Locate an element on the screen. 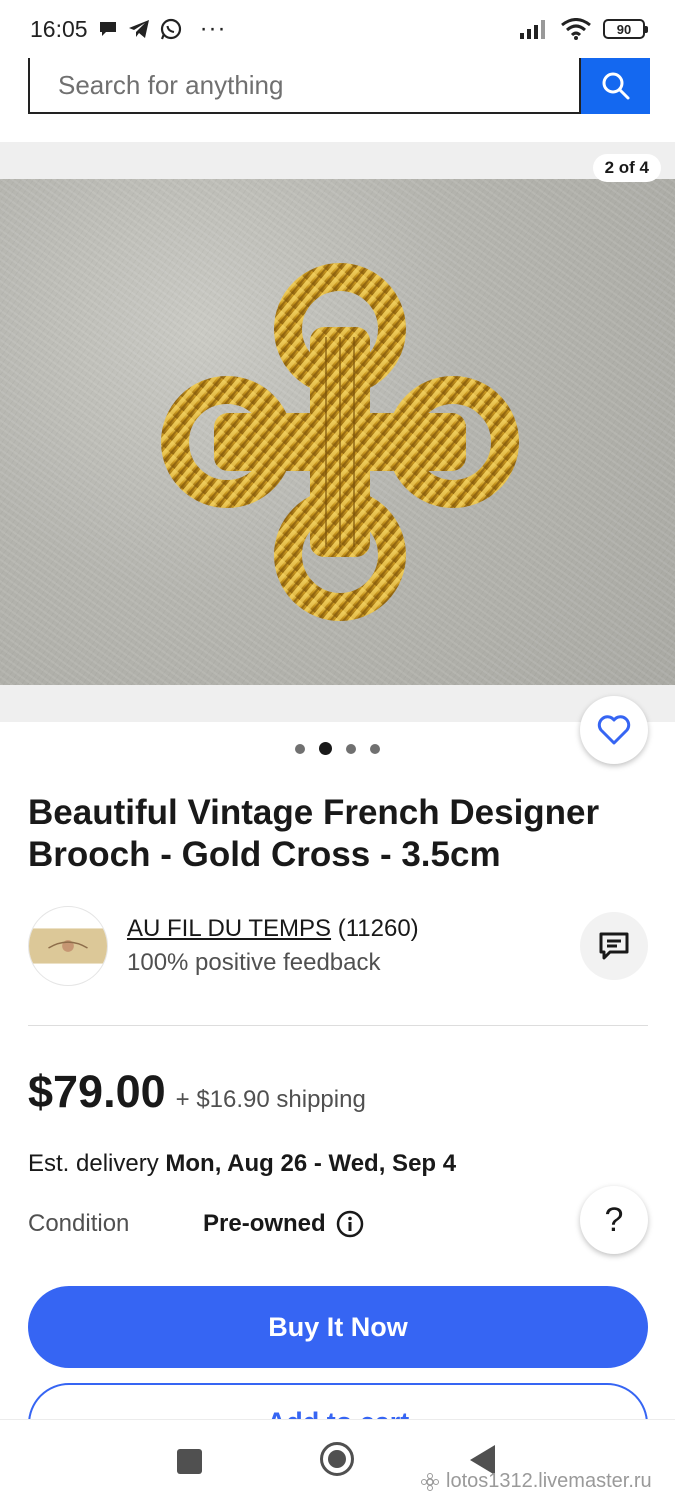  delivery-label: Est. delivery is located at coordinates (93, 1163).